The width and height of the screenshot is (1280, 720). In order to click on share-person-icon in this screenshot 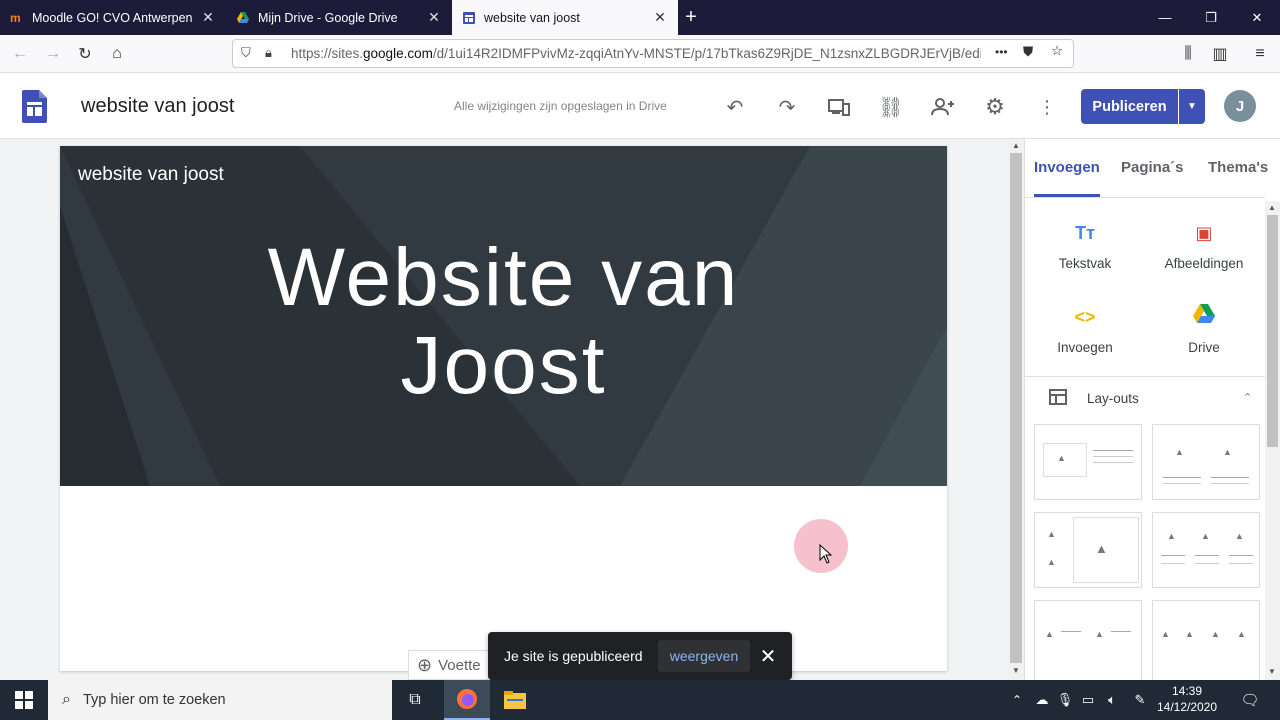, I will do `click(943, 107)`.